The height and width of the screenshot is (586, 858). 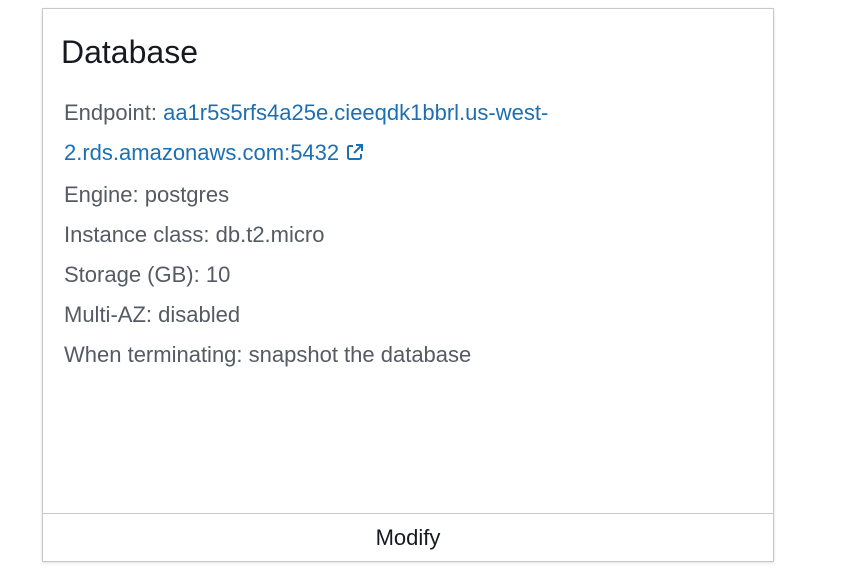 What do you see at coordinates (268, 354) in the screenshot?
I see `termination-row: When terminating: snapshot the database` at bounding box center [268, 354].